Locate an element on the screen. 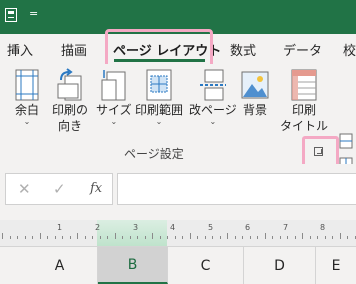  tab-highlight-annotation is located at coordinates (159, 49).